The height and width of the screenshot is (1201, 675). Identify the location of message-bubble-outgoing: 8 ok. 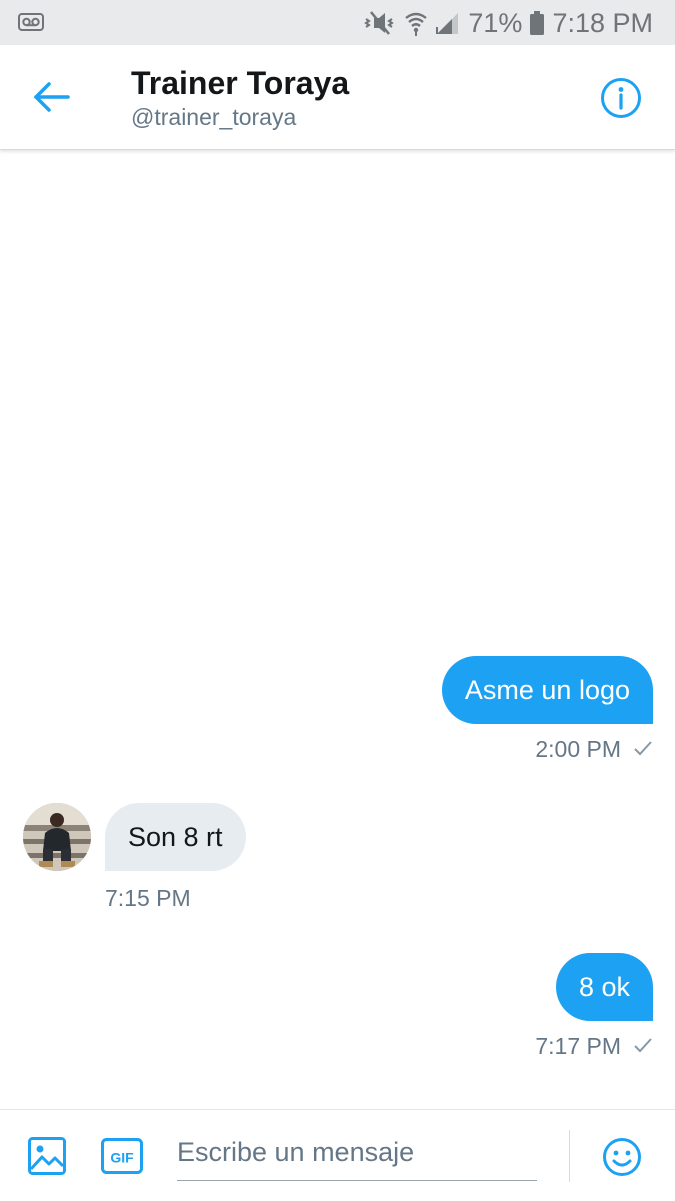
(604, 987).